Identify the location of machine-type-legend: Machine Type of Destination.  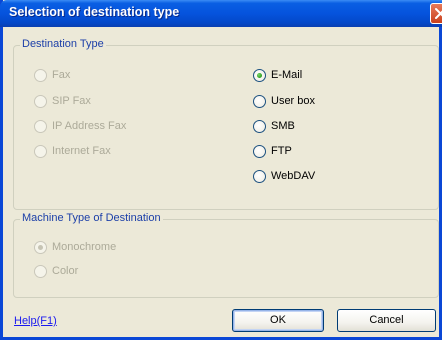
(91, 218).